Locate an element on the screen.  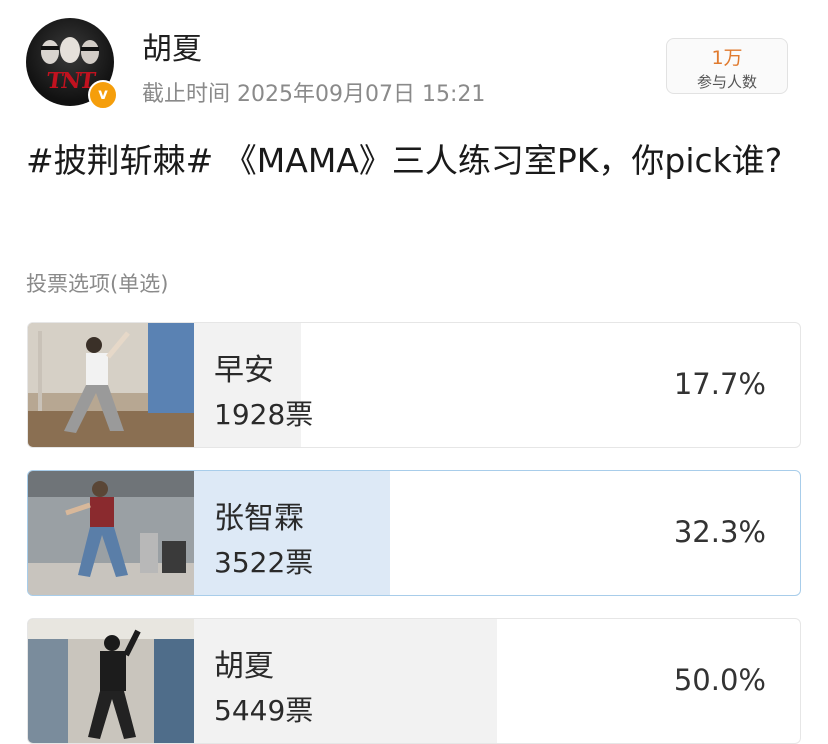
poll-option-votes: 3522票 is located at coordinates (264, 562).